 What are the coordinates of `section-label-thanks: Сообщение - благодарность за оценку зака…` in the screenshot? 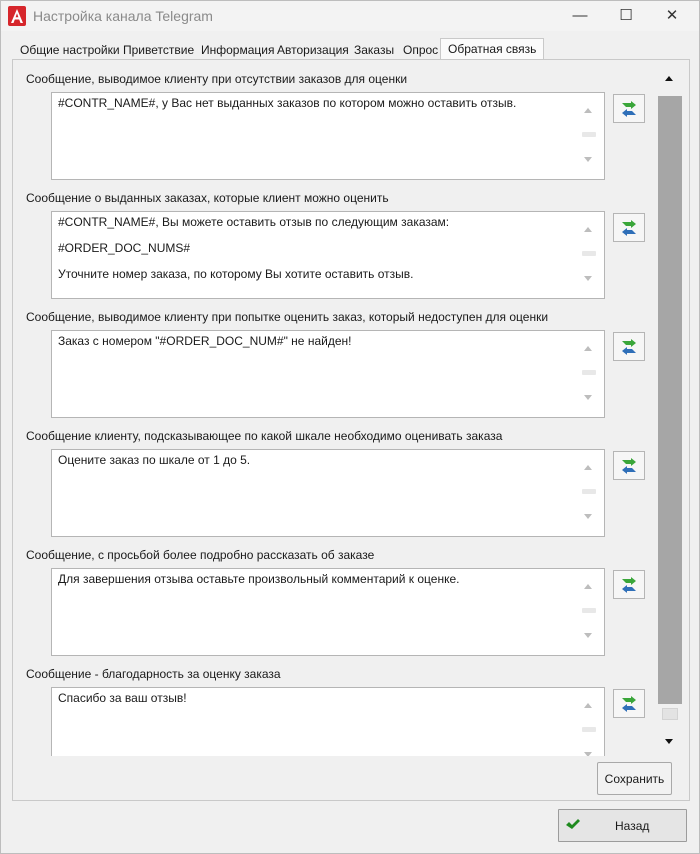 It's located at (153, 674).